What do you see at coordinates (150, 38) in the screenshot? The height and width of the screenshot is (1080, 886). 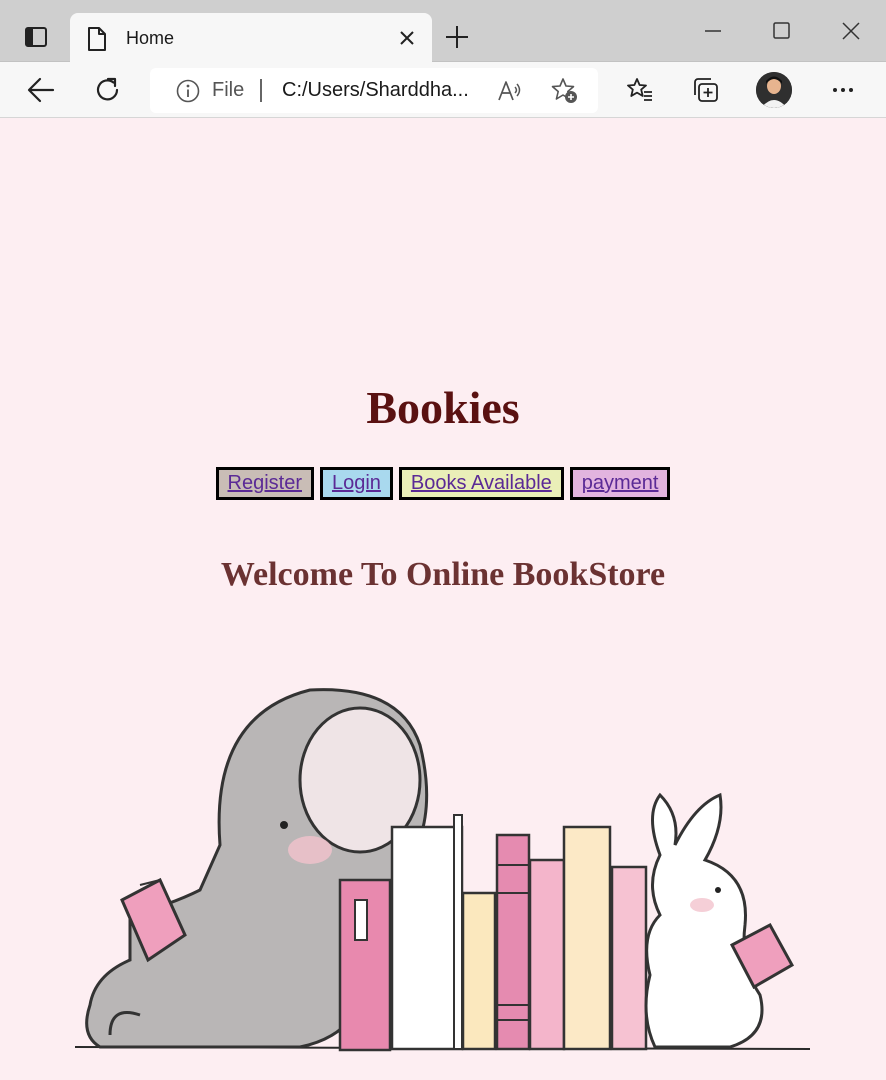 I see `tab-title: Home` at bounding box center [150, 38].